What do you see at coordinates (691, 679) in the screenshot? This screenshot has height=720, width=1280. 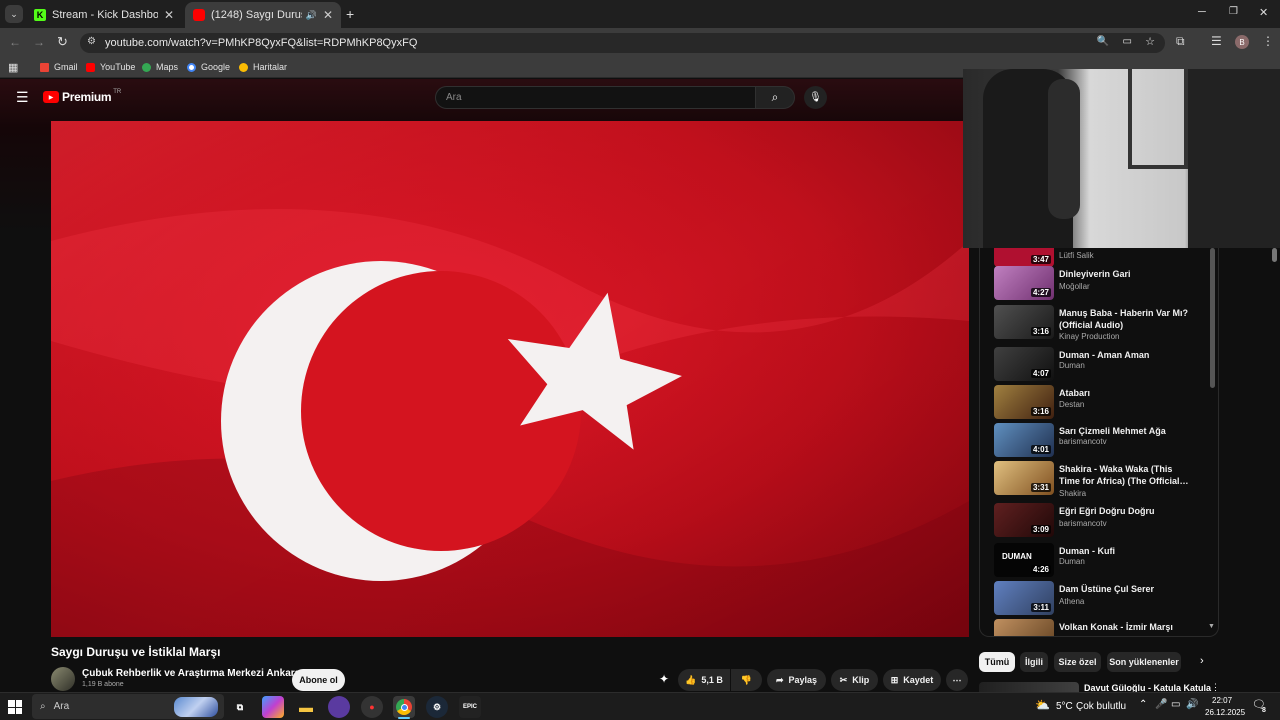 I see `thumbs-up-icon: 👍` at bounding box center [691, 679].